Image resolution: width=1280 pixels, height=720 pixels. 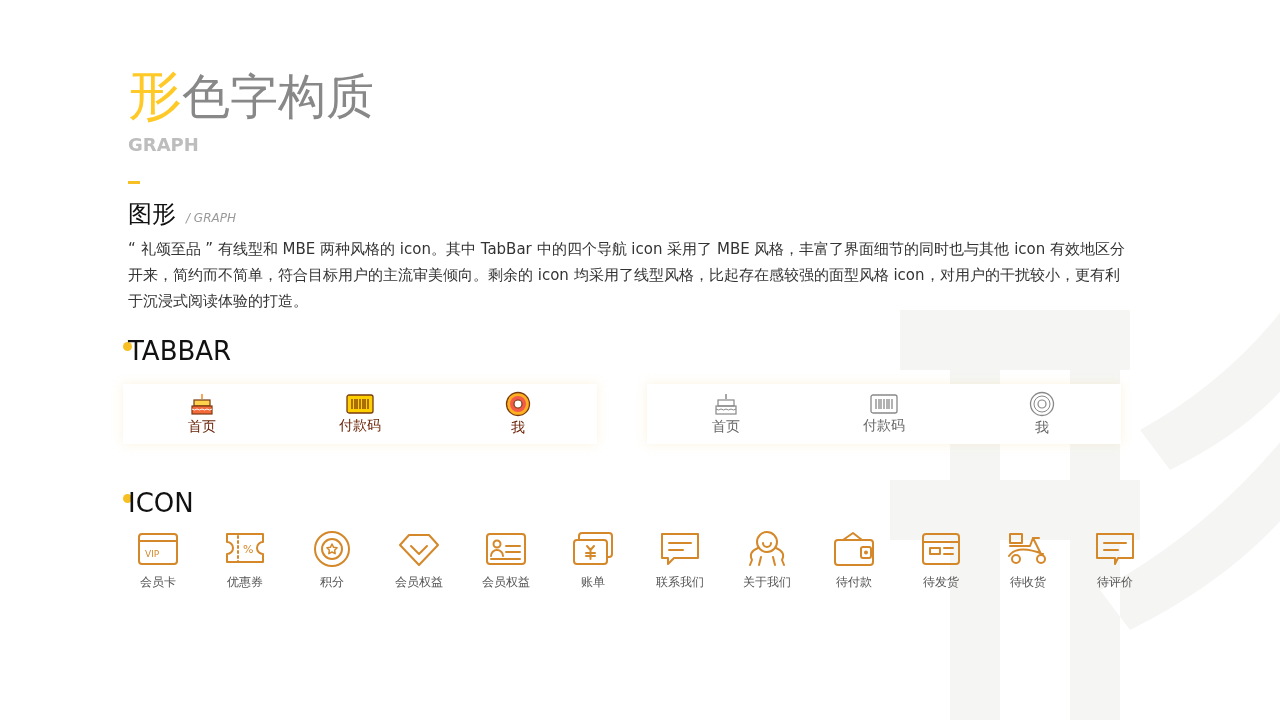 What do you see at coordinates (244, 582) in the screenshot?
I see `icon-label: 优惠券` at bounding box center [244, 582].